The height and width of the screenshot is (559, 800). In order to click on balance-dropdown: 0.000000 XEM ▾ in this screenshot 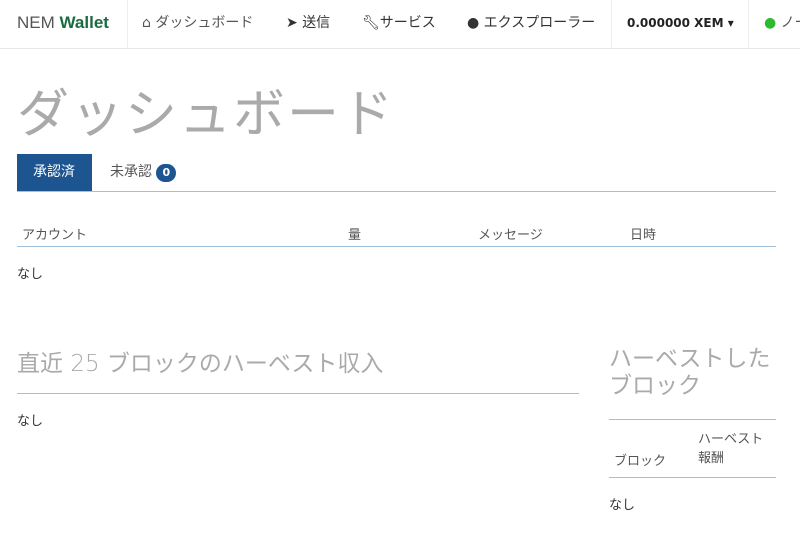, I will do `click(680, 24)`.